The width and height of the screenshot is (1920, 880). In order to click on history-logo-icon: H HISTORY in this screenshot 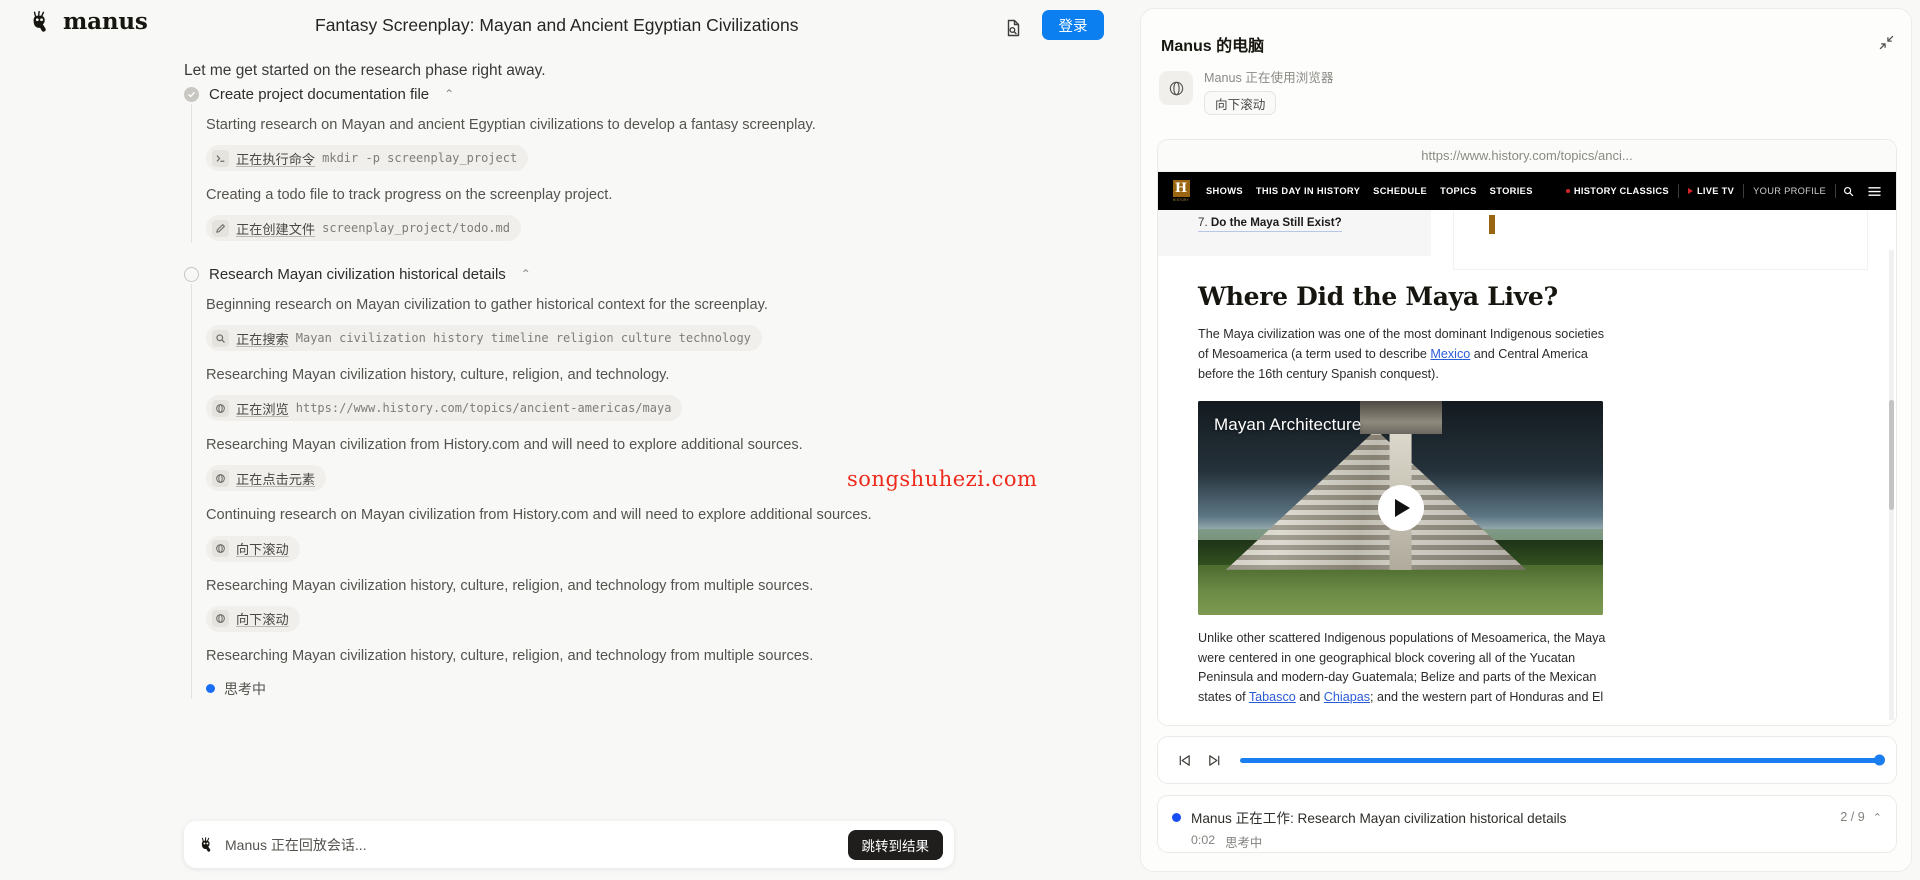, I will do `click(1181, 191)`.